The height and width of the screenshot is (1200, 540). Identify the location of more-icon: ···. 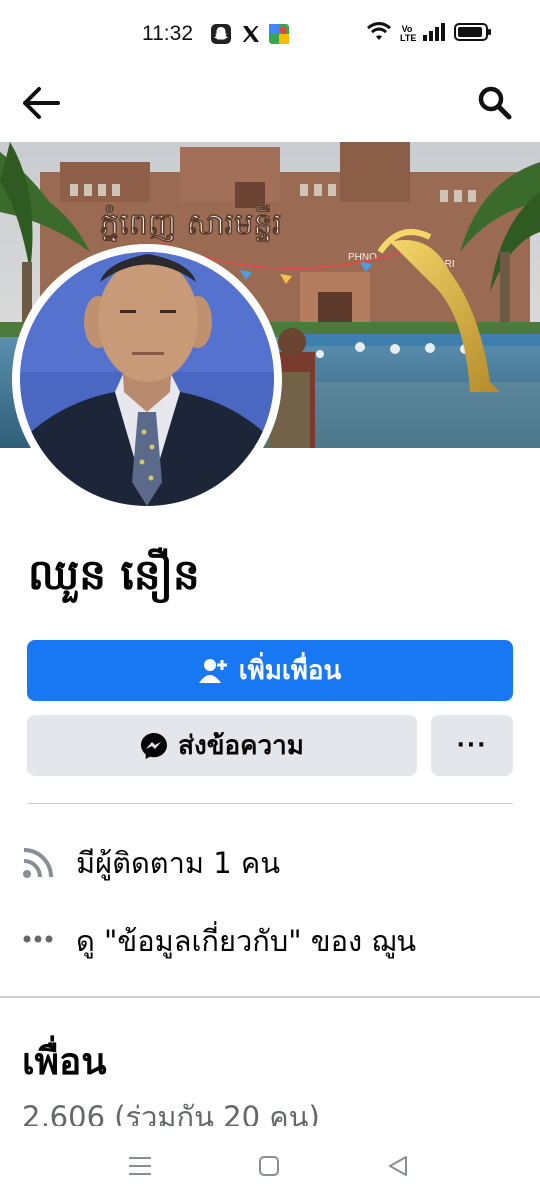
(472, 745).